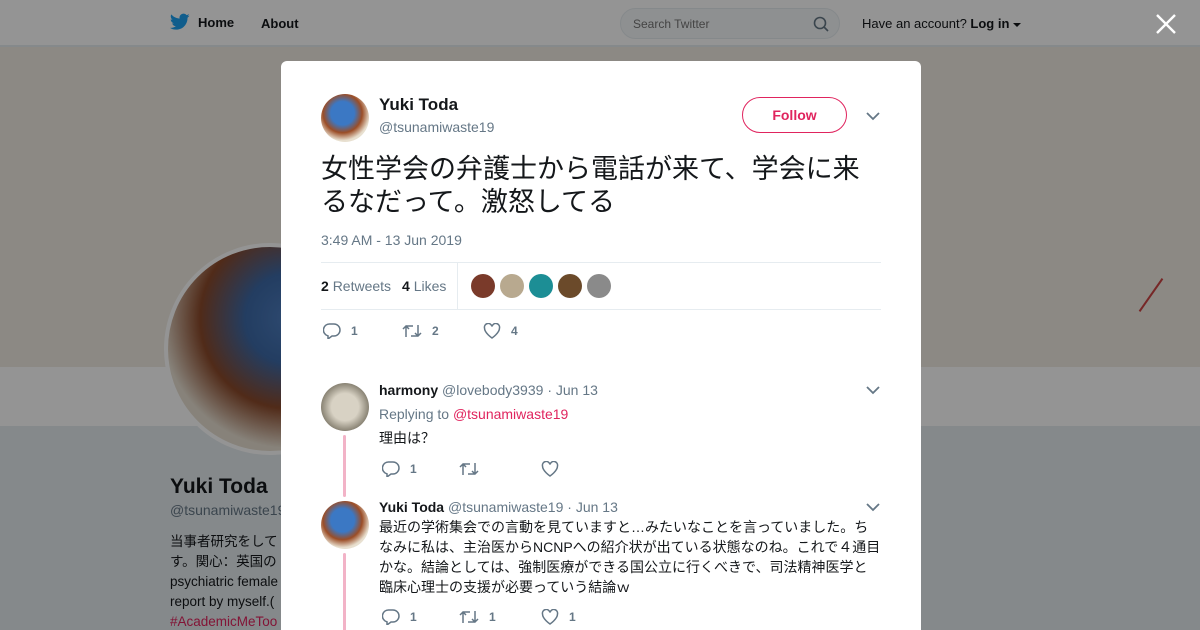 Image resolution: width=1200 pixels, height=630 pixels. Describe the element at coordinates (391, 240) in the screenshot. I see `tweet-timestamp: 3:49 AM - 13 Jun 2019` at that location.